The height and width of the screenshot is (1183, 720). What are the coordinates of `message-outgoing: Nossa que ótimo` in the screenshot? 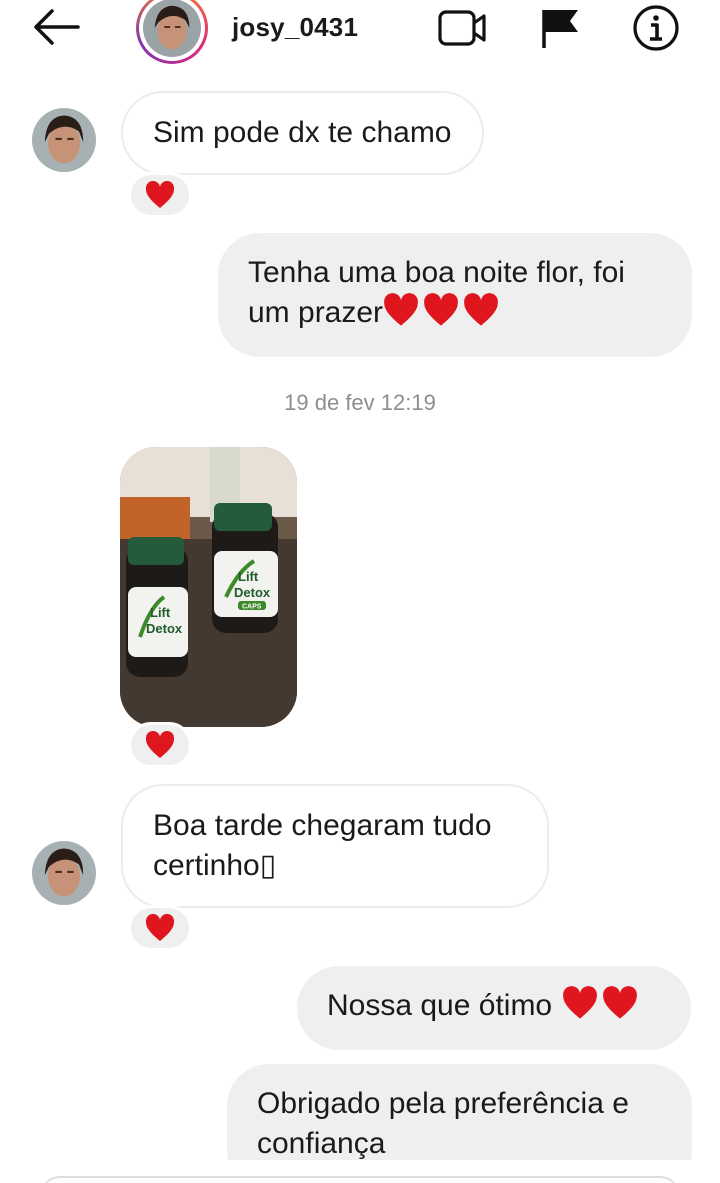 It's located at (494, 1008).